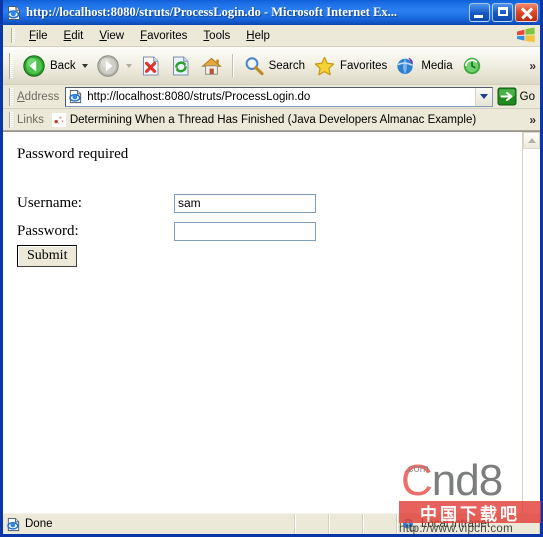 This screenshot has width=543, height=537. I want to click on windows-flag-icon, so click(526, 35).